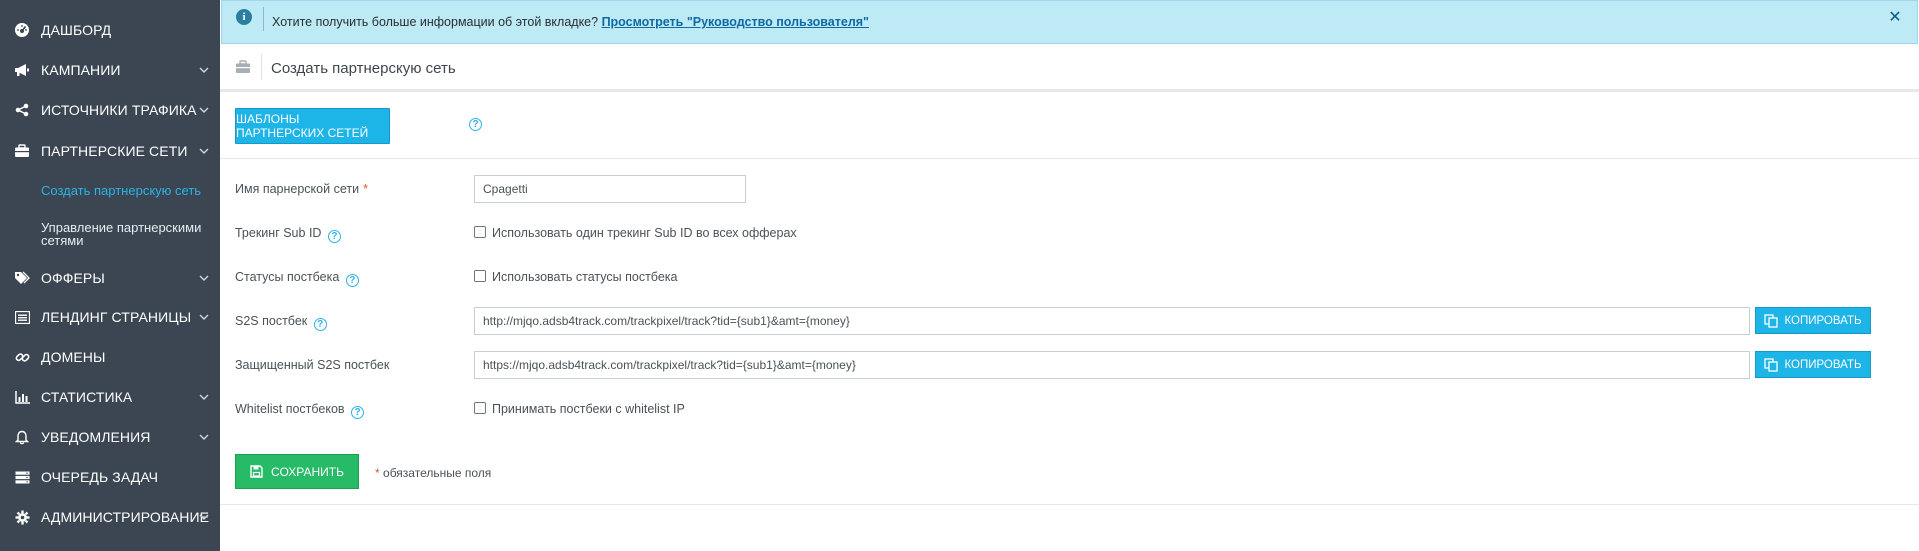 The height and width of the screenshot is (551, 1919). Describe the element at coordinates (87, 397) in the screenshot. I see `sidebar-item-label: СТАТИСТИКА` at that location.